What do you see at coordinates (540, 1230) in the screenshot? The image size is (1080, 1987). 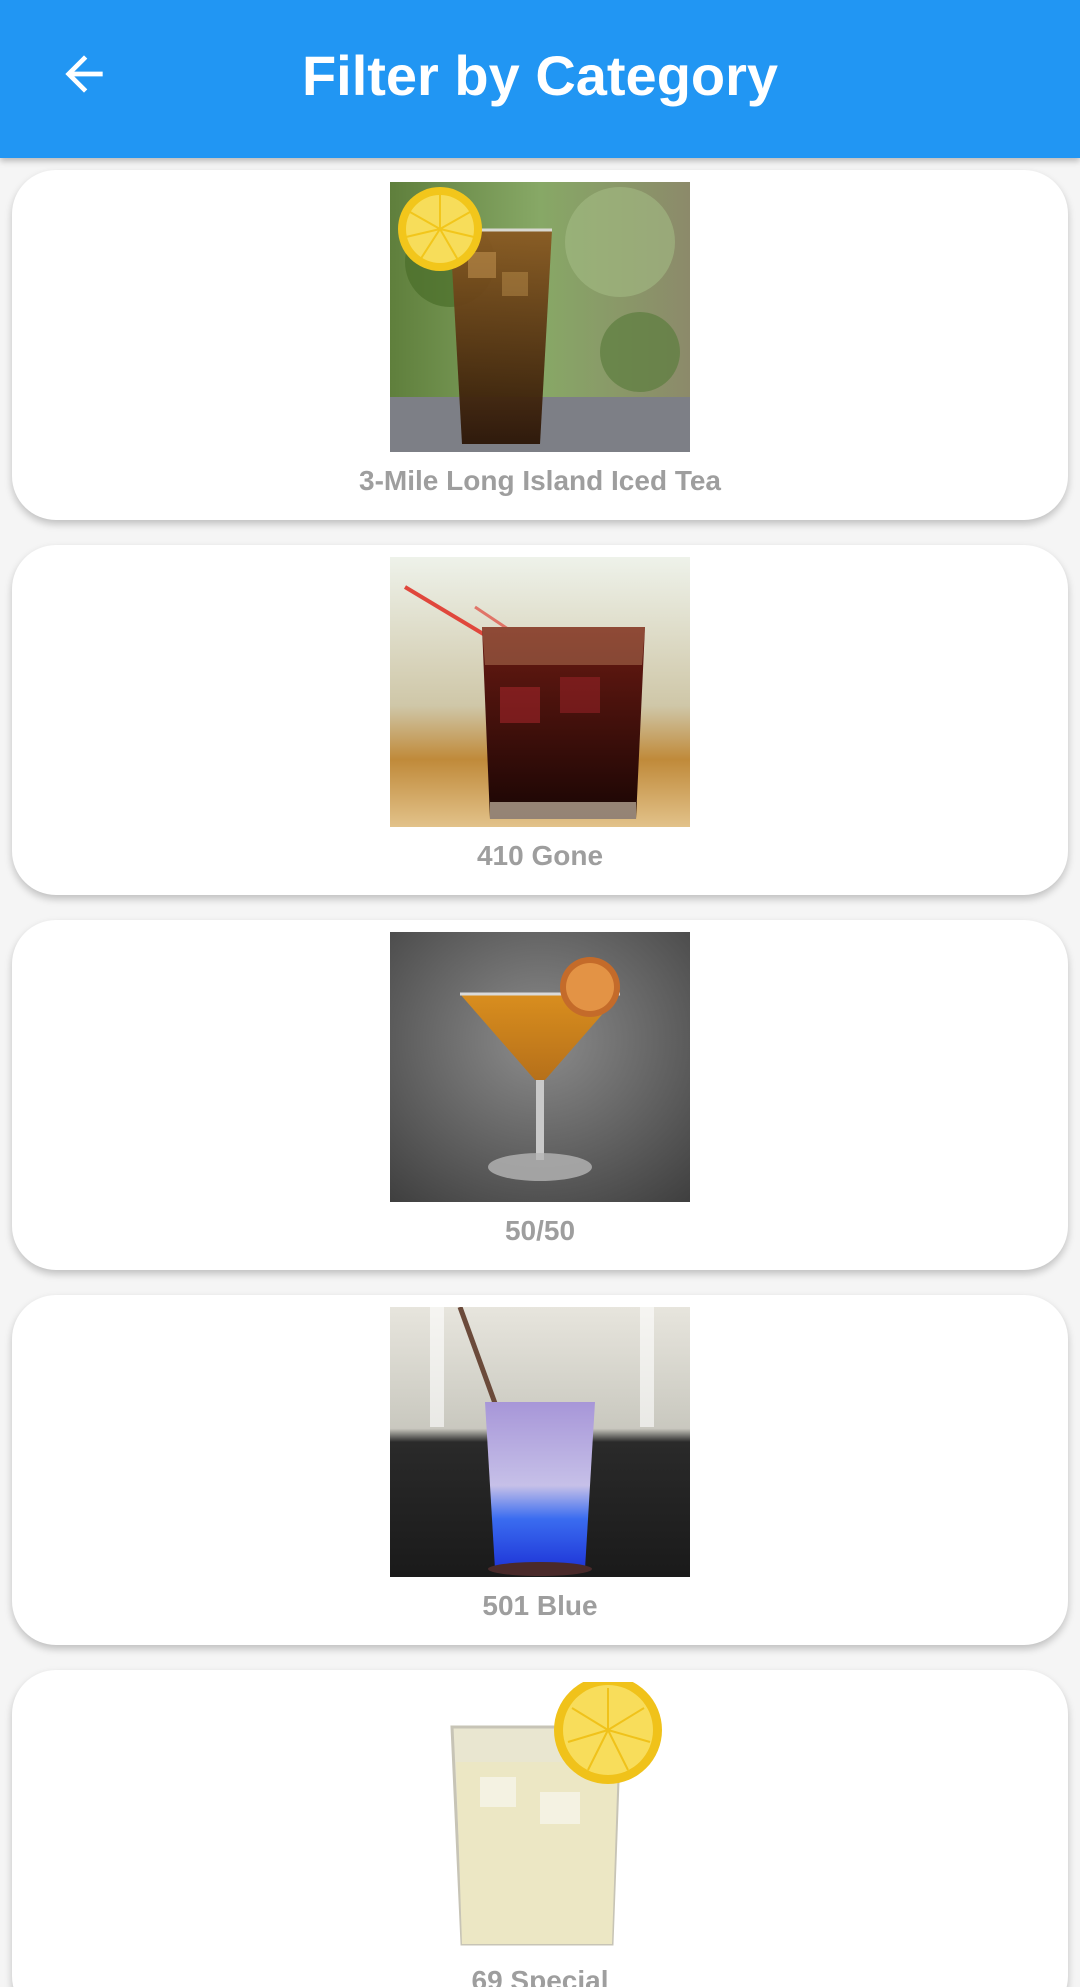 I see `drink-name: 50/50` at bounding box center [540, 1230].